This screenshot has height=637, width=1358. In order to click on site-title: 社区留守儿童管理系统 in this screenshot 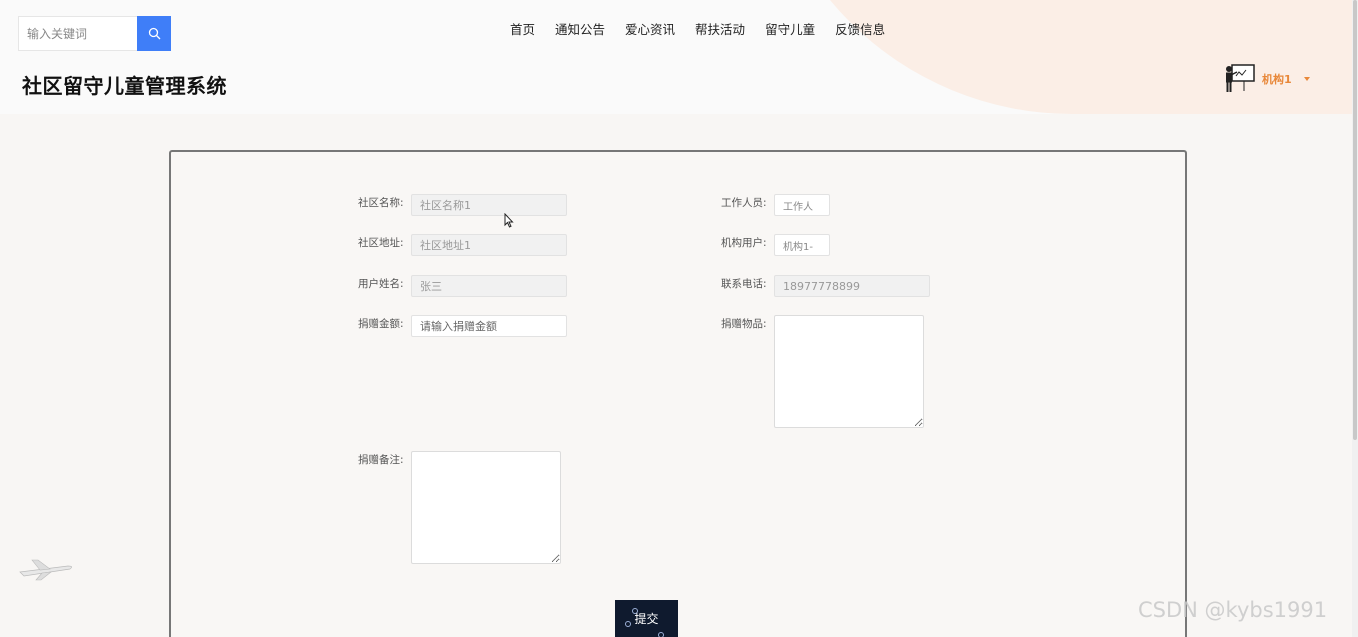, I will do `click(124, 86)`.